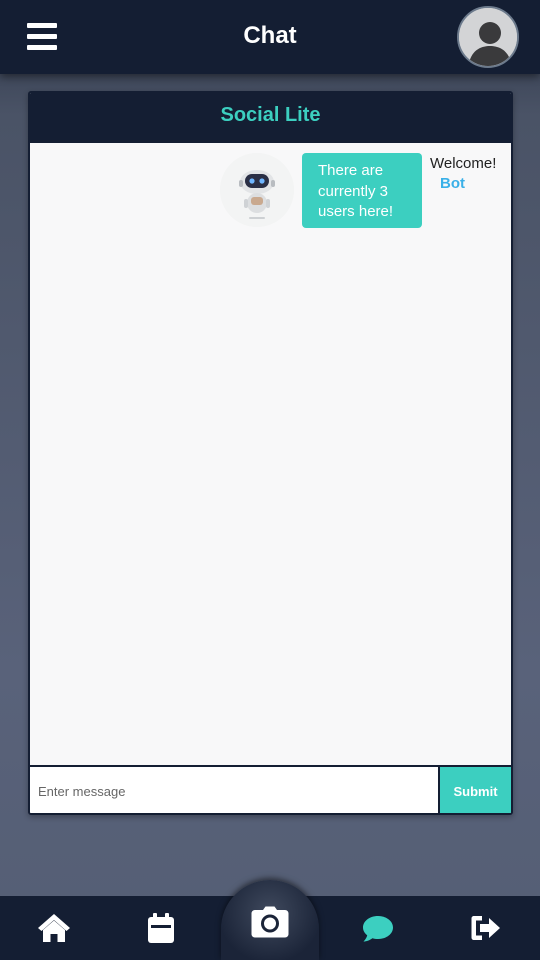 The width and height of the screenshot is (540, 960). I want to click on message-composer: Submit, so click(270, 789).